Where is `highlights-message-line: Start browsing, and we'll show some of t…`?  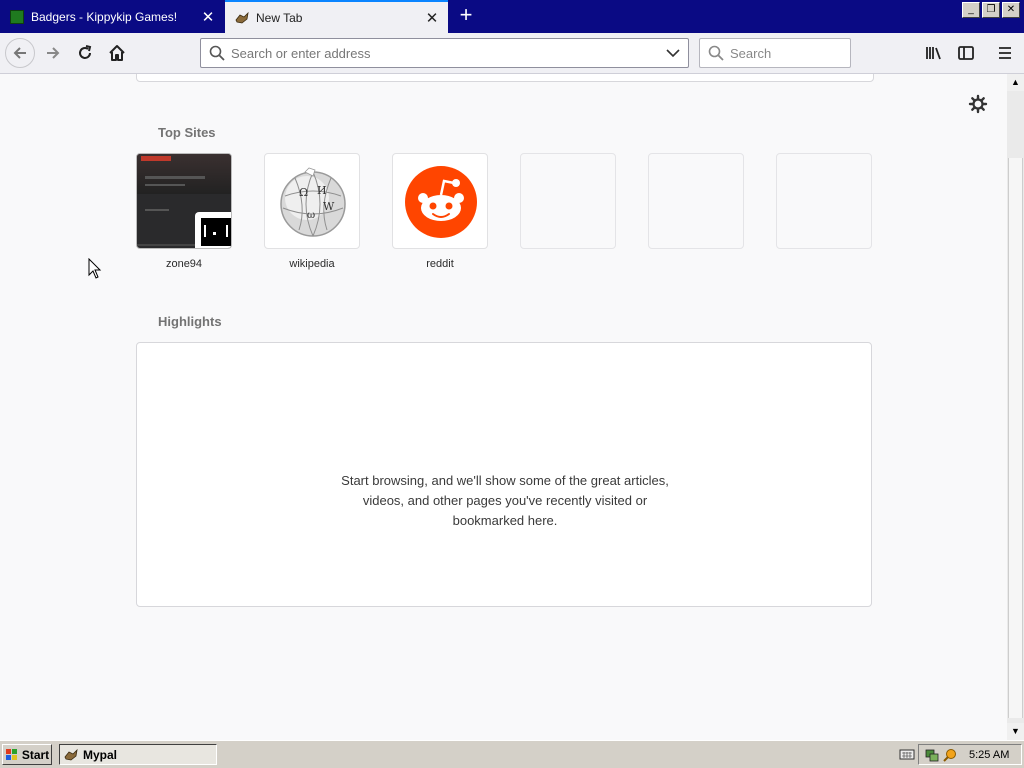 highlights-message-line: Start browsing, and we'll show some of t… is located at coordinates (505, 480).